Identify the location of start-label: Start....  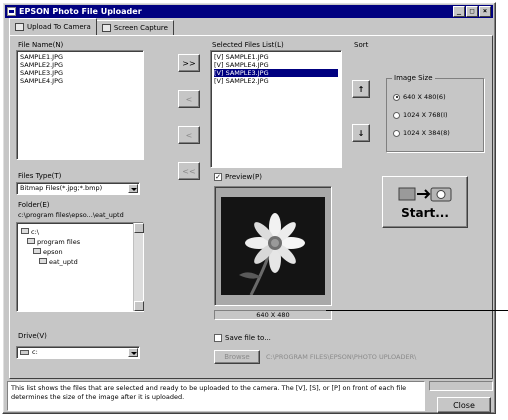
(425, 212).